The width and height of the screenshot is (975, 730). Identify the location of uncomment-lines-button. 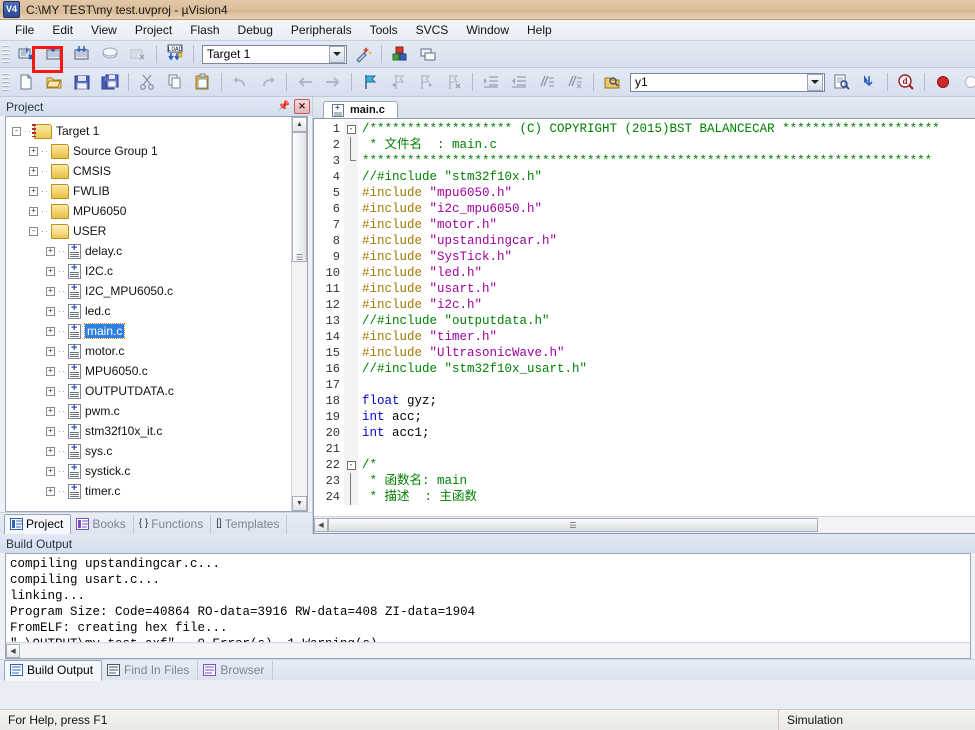
(575, 82).